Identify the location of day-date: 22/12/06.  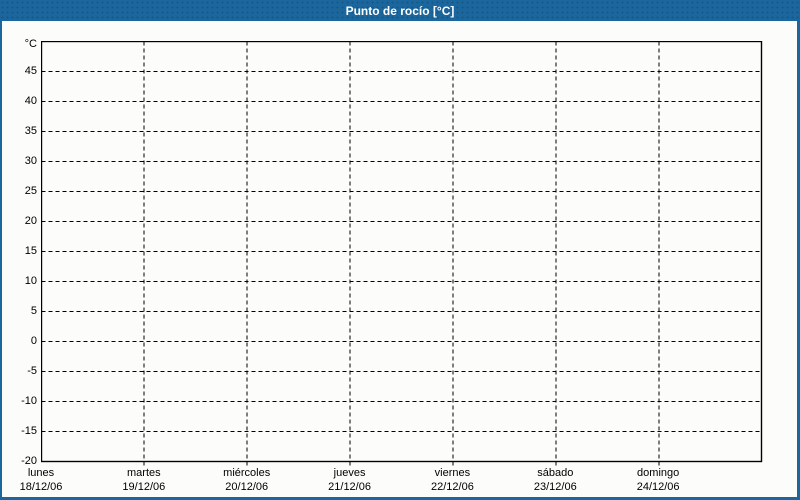
(452, 487).